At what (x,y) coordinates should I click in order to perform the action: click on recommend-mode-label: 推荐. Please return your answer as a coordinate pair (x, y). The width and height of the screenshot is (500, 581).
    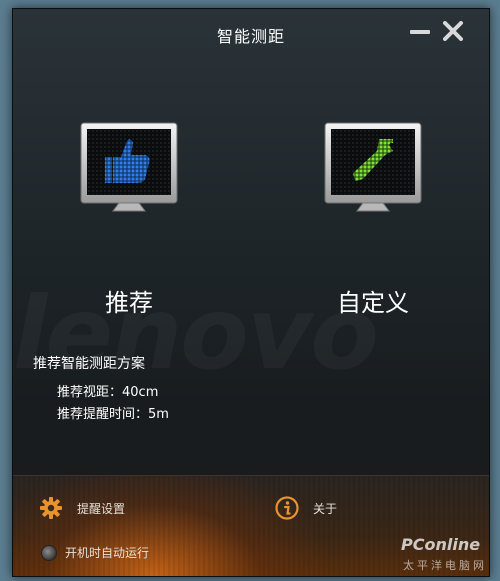
    Looking at the image, I should click on (129, 300).